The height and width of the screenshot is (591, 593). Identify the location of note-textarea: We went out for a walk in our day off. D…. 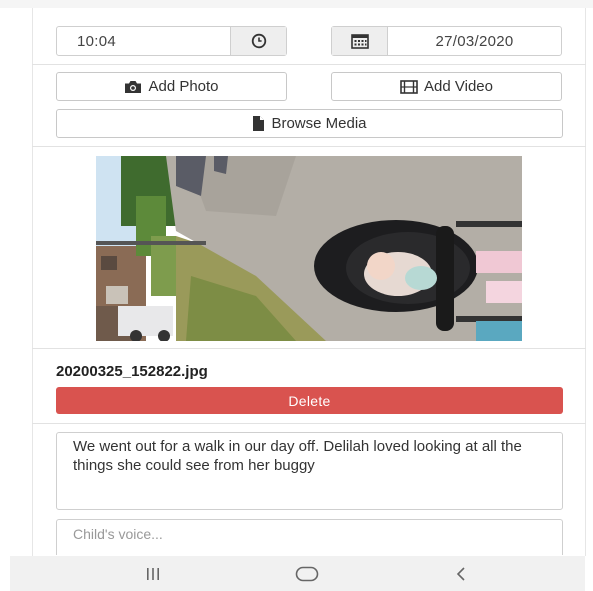
(309, 471).